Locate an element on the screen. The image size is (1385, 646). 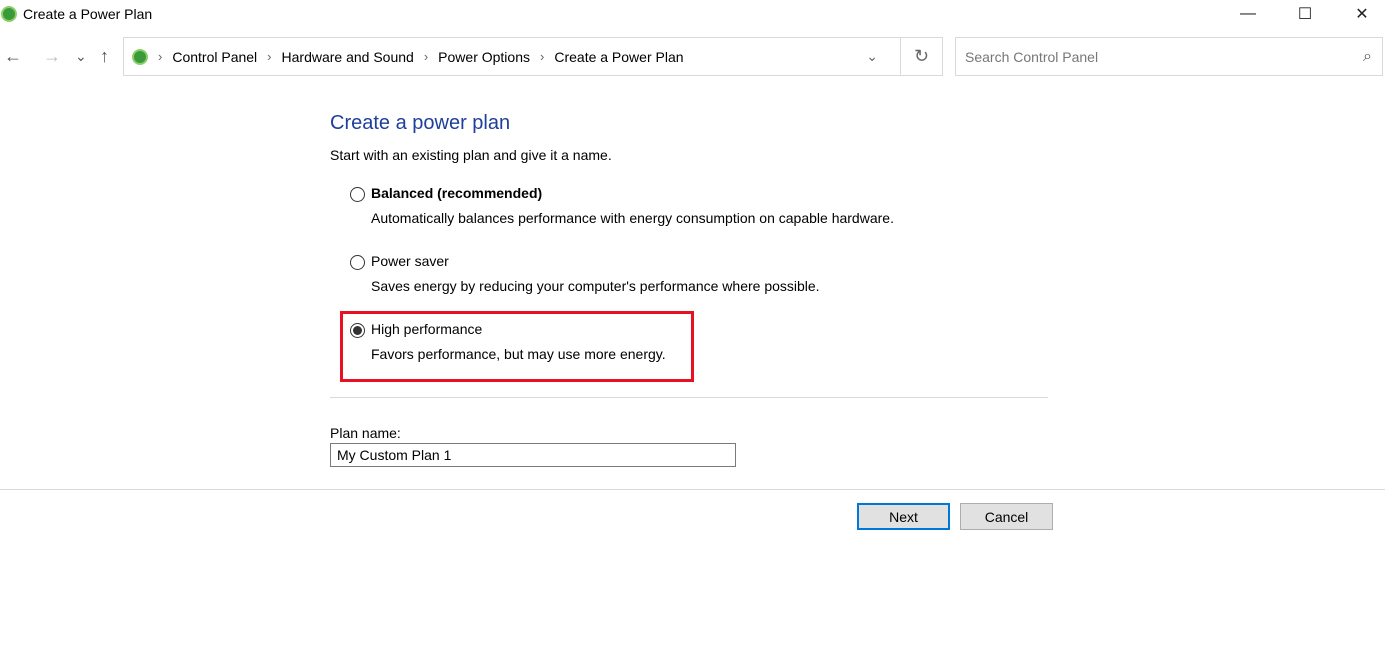
radio-power-saver is located at coordinates (357, 262).